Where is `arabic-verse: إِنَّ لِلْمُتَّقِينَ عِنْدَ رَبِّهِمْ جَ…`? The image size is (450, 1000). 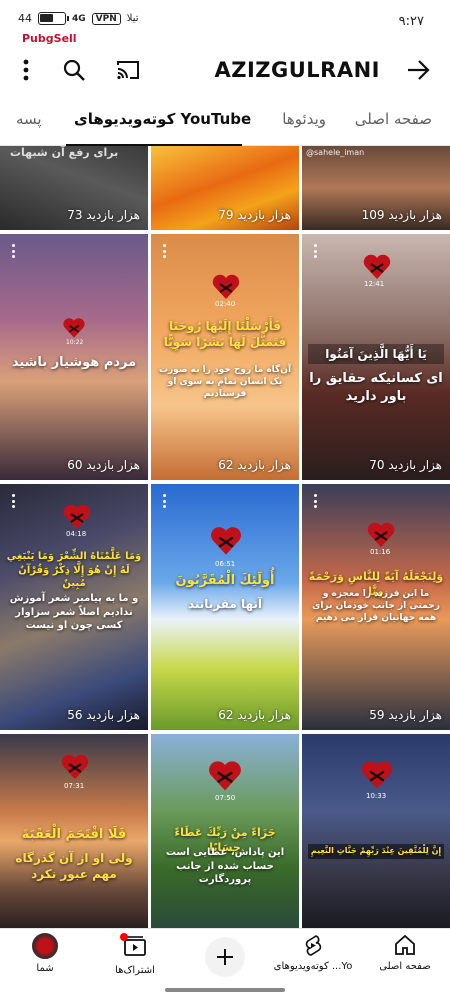 arabic-verse: إِنَّ لِلْمُتَّقِينَ عِنْدَ رَبِّهِمْ جَ… is located at coordinates (376, 851).